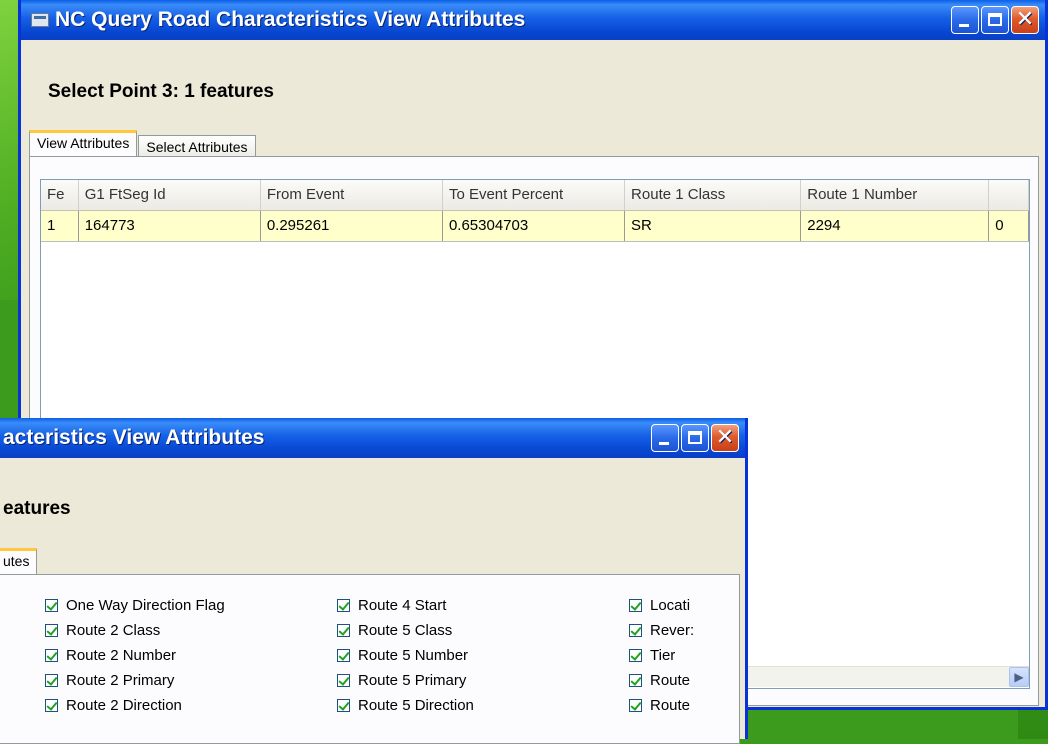 The width and height of the screenshot is (1048, 744). I want to click on checkbox-item: Rever:, so click(681, 630).